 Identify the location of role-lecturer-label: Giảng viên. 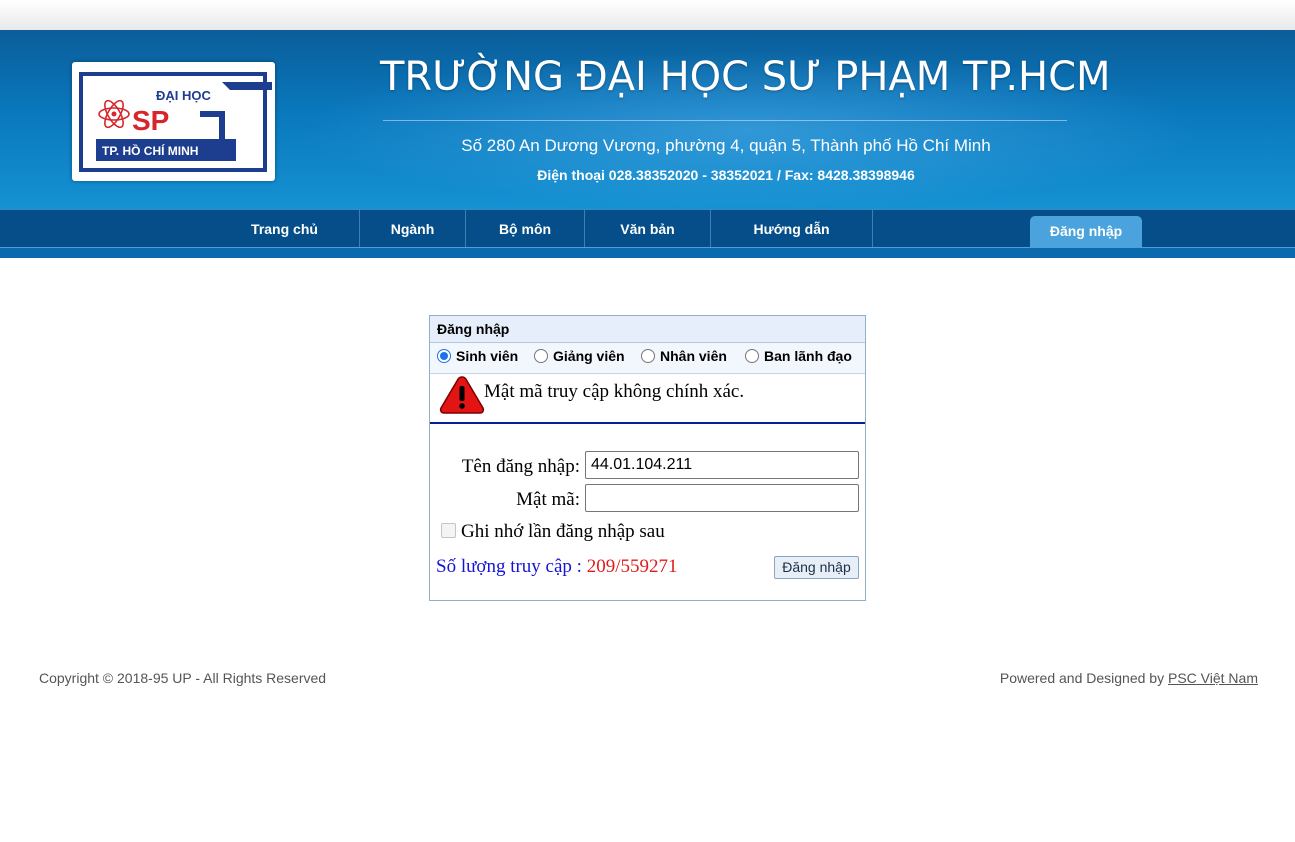
(589, 356).